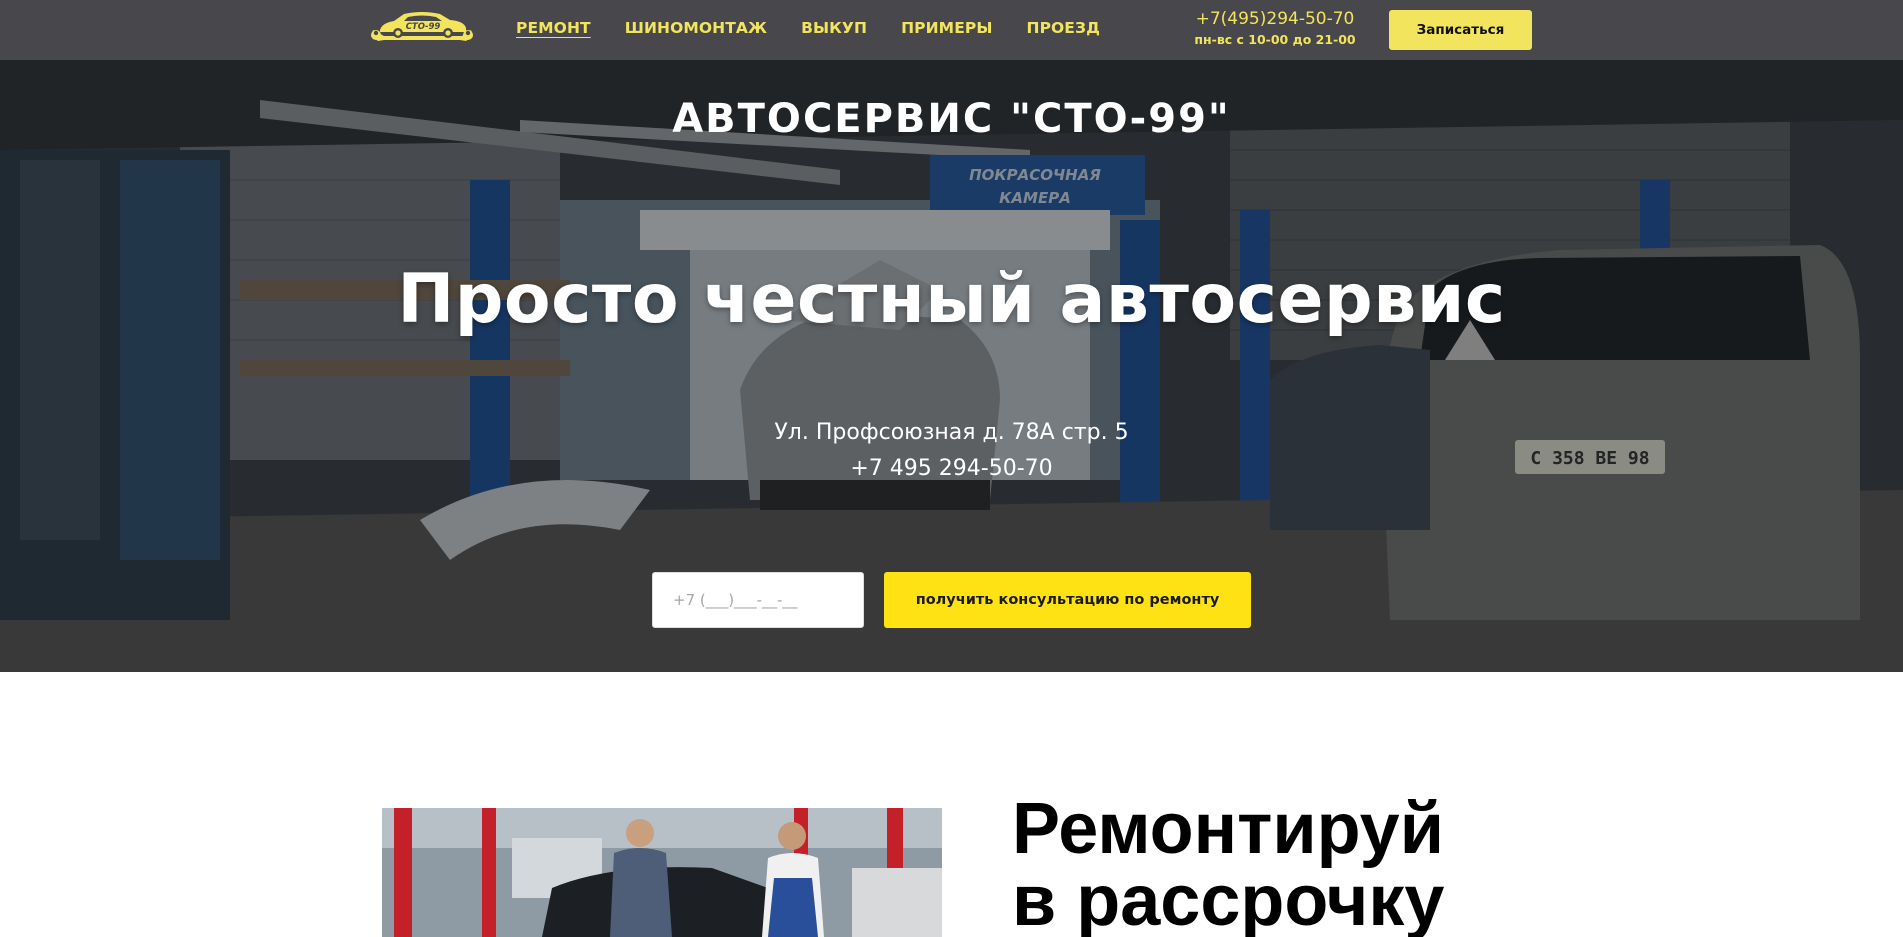 The height and width of the screenshot is (937, 1903). I want to click on logo-text: СТО-99, so click(423, 27).